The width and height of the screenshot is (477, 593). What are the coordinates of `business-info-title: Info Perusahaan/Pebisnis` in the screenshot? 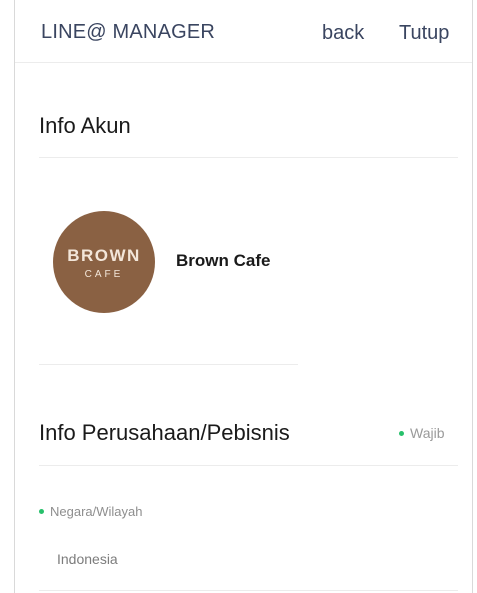 It's located at (164, 432).